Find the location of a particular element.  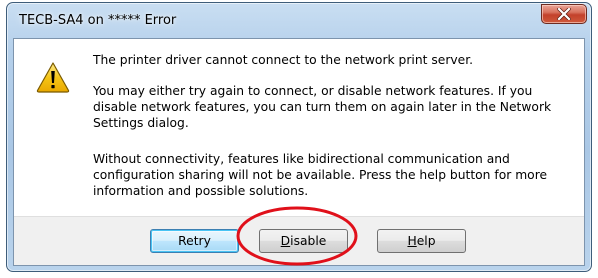

close-button is located at coordinates (564, 14).